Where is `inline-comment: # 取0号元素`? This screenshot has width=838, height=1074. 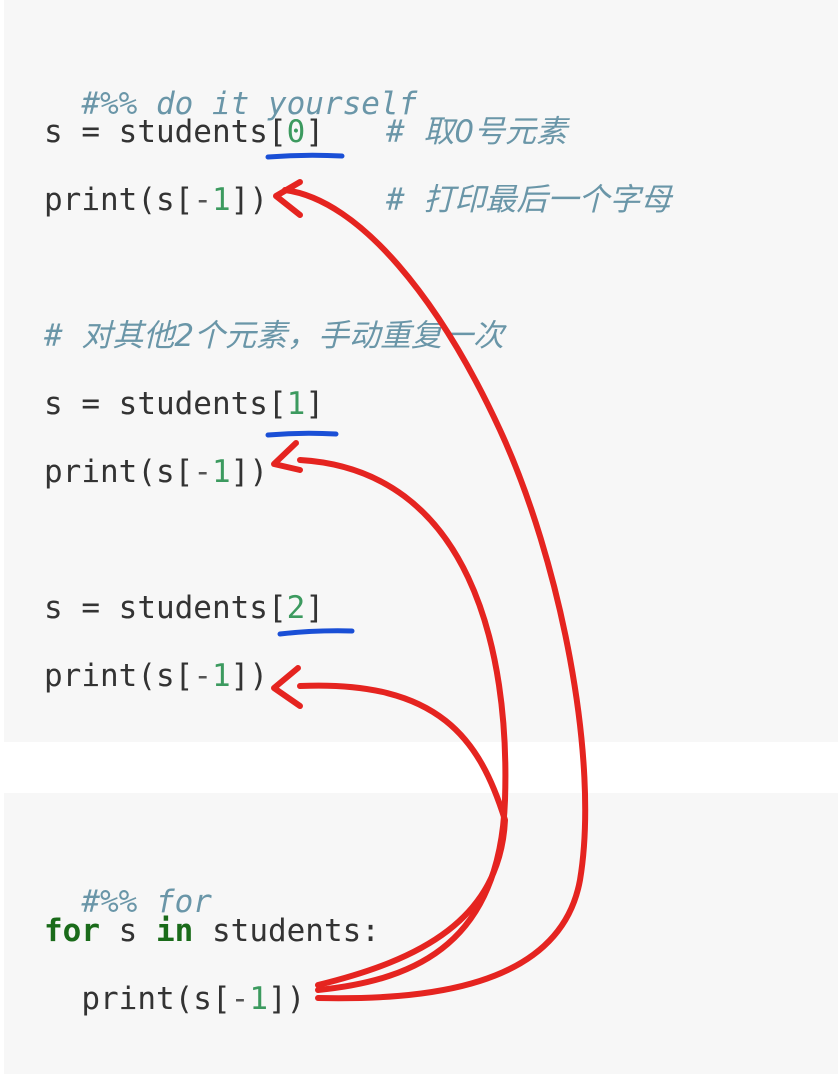 inline-comment: # 取0号元素 is located at coordinates (476, 132).